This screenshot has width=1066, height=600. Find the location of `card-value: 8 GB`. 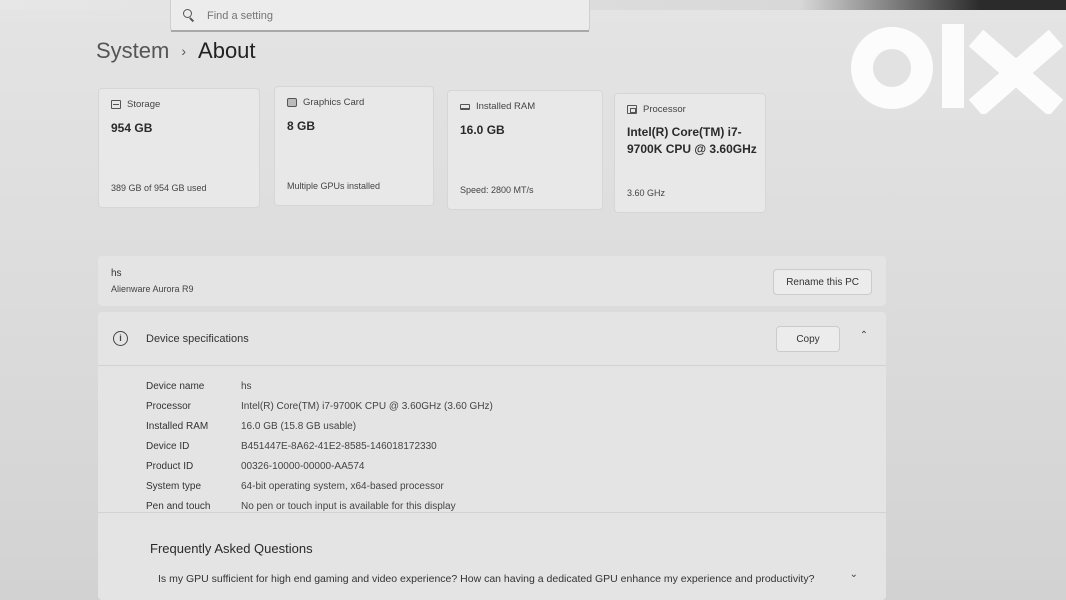

card-value: 8 GB is located at coordinates (301, 126).